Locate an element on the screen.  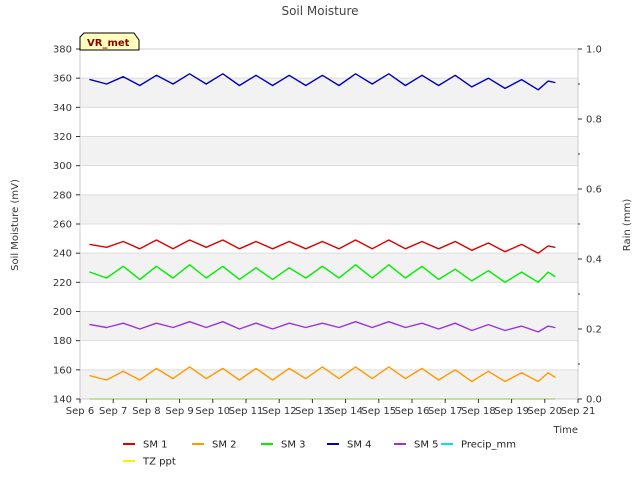
x-tick-label: Sep 20 is located at coordinates (544, 411).